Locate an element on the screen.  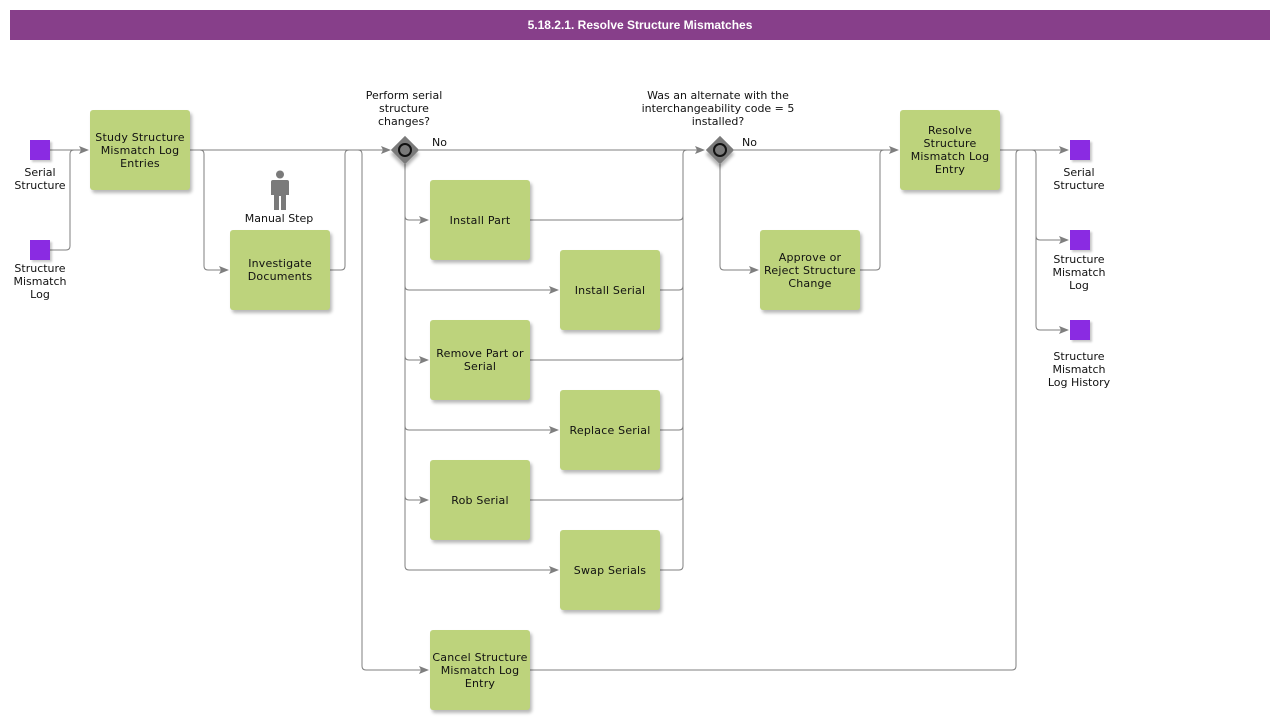
task-label: Investigate Documents is located at coordinates (280, 270).